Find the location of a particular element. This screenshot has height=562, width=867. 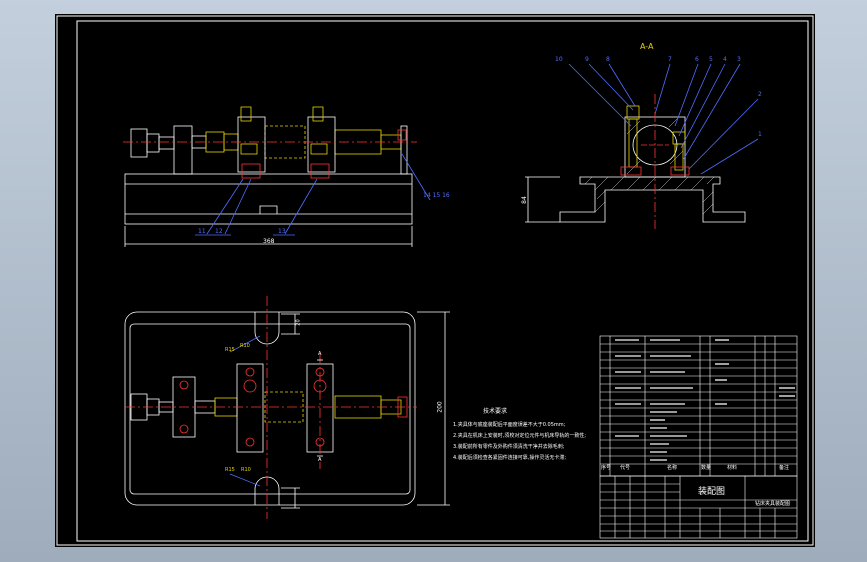

parts-header-qty: 数量 is located at coordinates (706, 468).